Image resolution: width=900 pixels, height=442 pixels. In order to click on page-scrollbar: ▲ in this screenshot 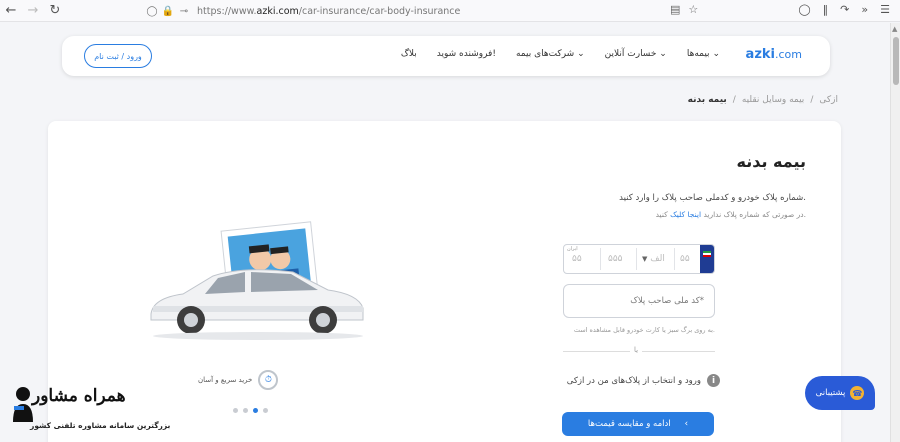, I will do `click(895, 232)`.